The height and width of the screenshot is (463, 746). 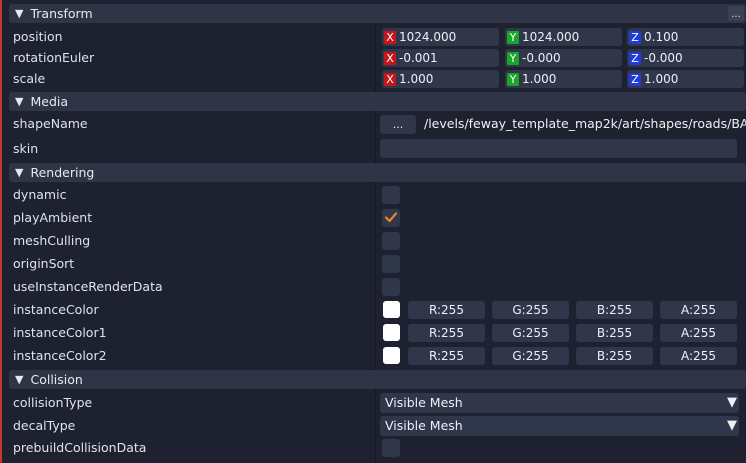 What do you see at coordinates (551, 37) in the screenshot?
I see `position-y-value: 1024.000` at bounding box center [551, 37].